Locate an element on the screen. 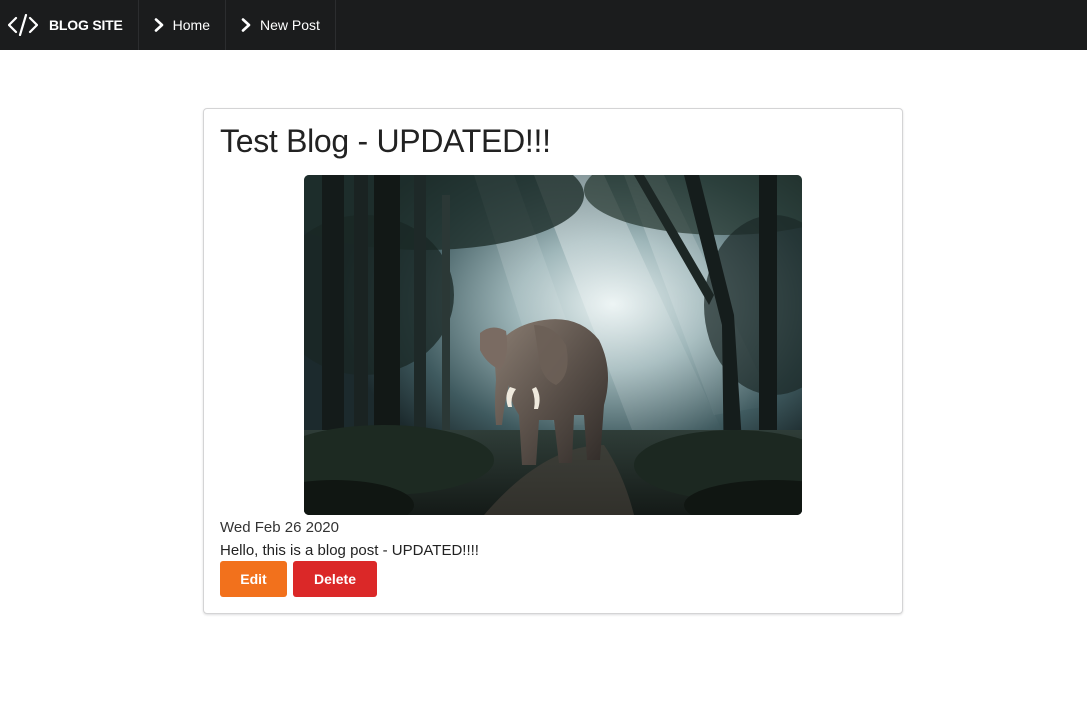 The image size is (1087, 713). brand-label: BLOG SITE is located at coordinates (86, 25).